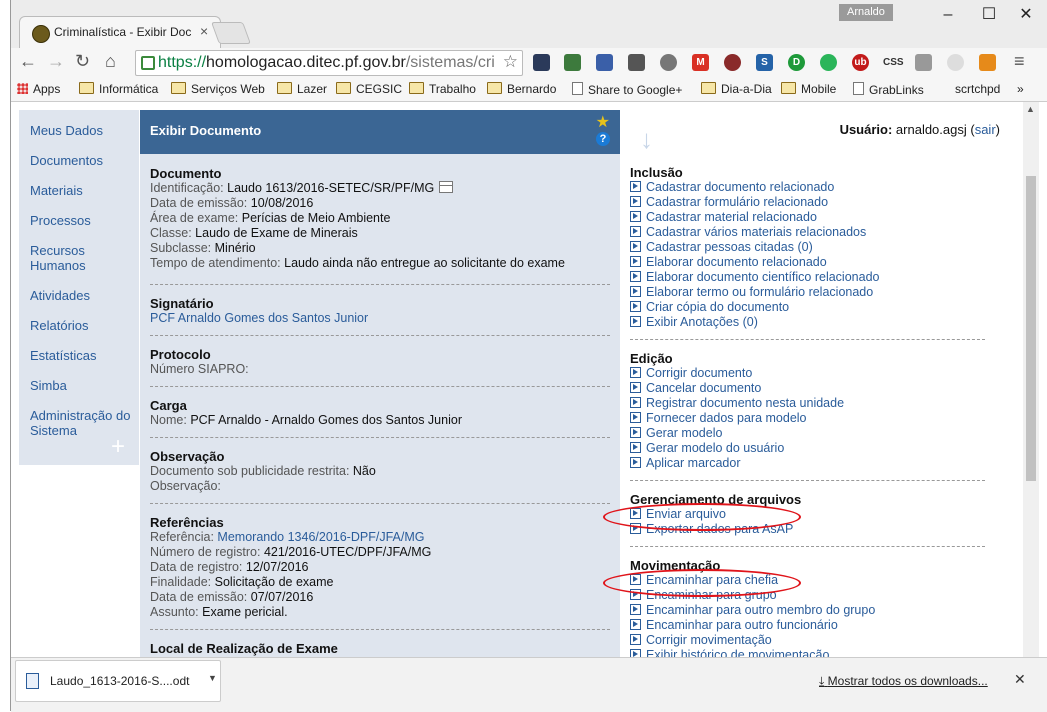 The height and width of the screenshot is (712, 1047). What do you see at coordinates (206, 130) in the screenshot?
I see `page-title: Exibir Documento` at bounding box center [206, 130].